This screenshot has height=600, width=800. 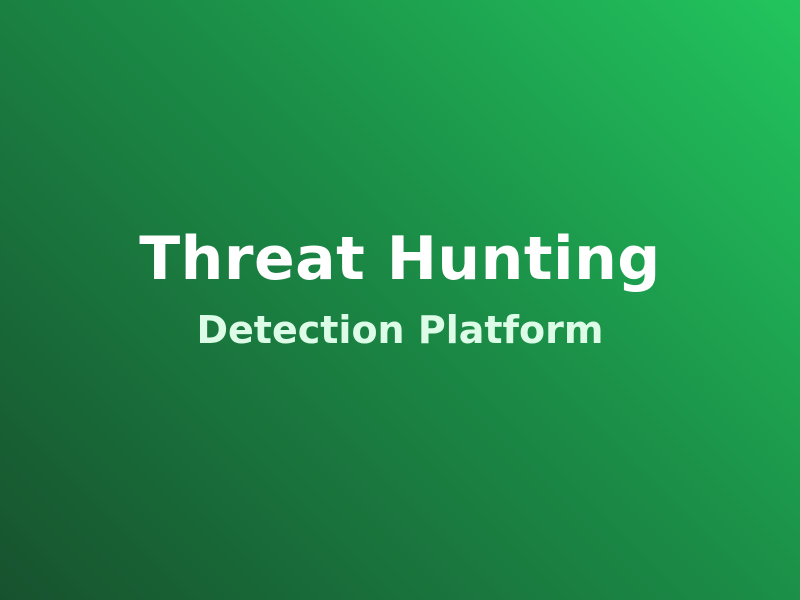 I want to click on page-subtitle: Detection Platform, so click(x=400, y=330).